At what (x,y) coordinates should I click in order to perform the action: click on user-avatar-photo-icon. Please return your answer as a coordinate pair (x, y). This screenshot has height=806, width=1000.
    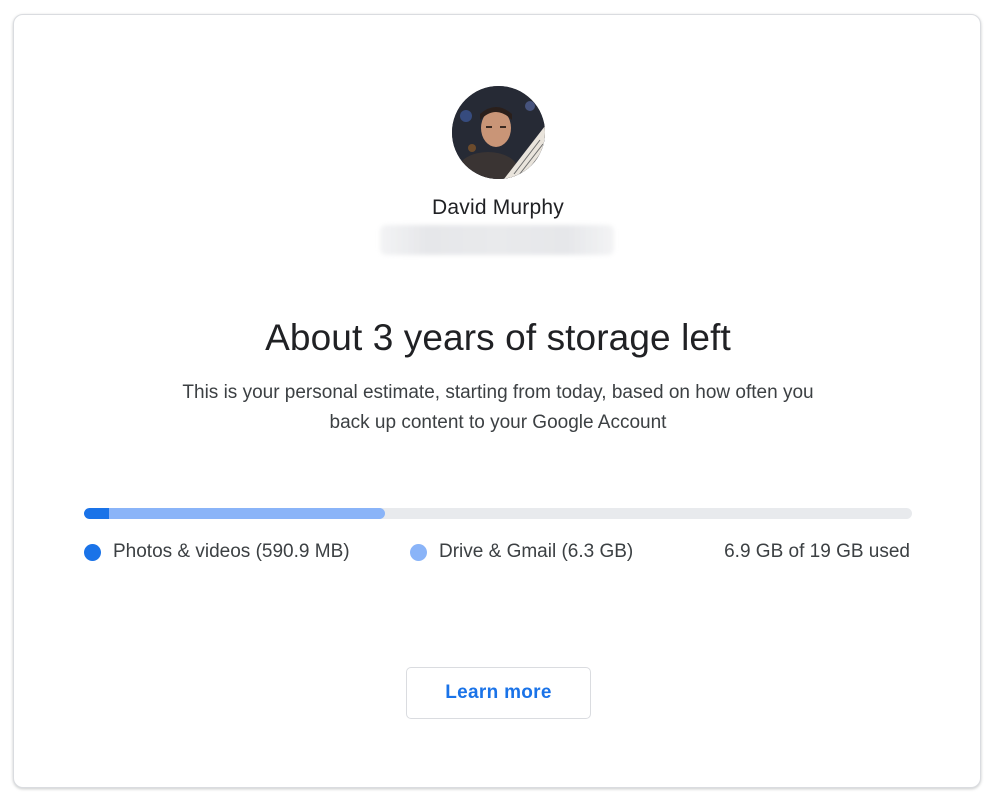
    Looking at the image, I should click on (498, 132).